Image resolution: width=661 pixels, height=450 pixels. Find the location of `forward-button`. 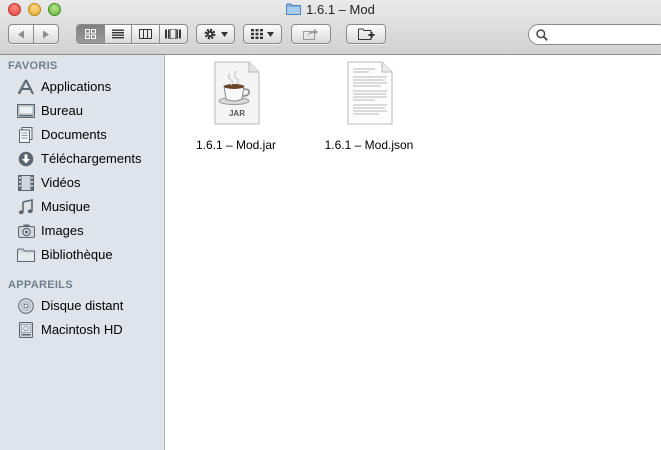

forward-button is located at coordinates (46, 34).